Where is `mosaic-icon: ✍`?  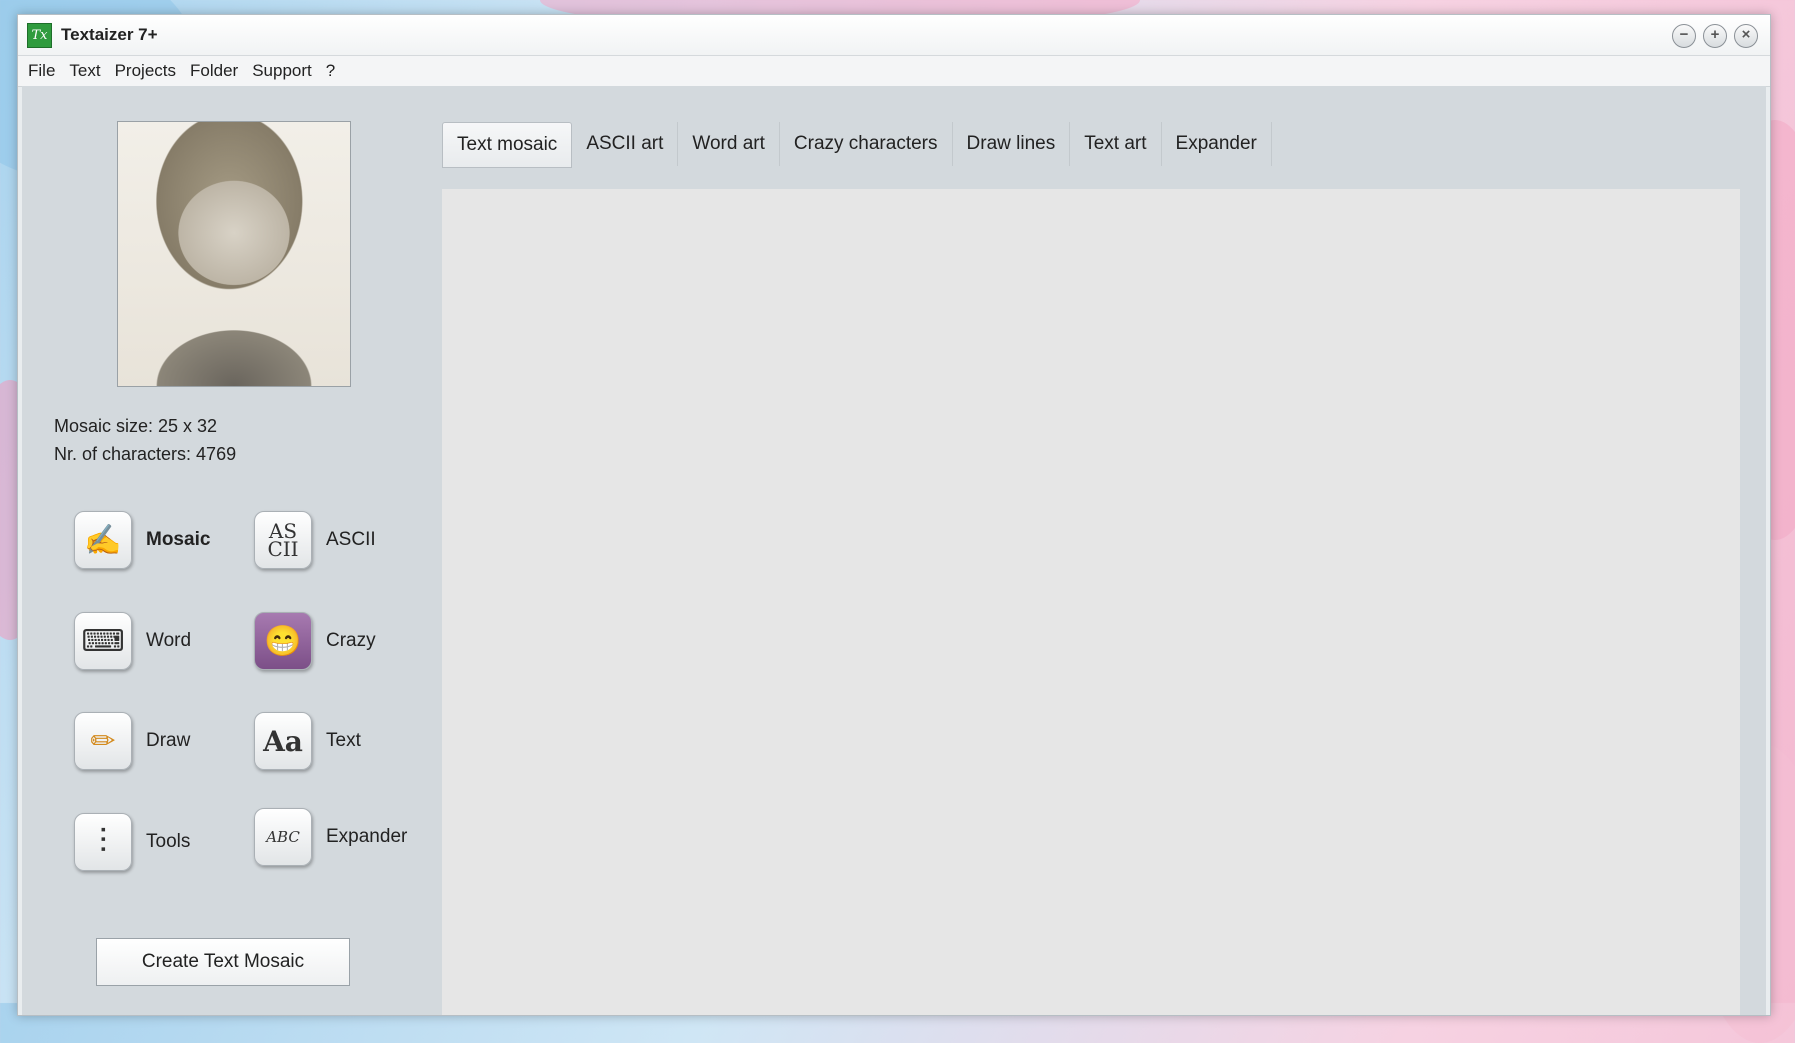
mosaic-icon: ✍ is located at coordinates (103, 540).